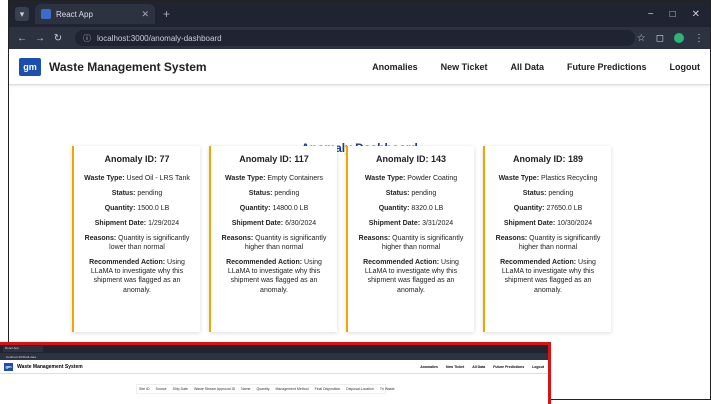 The height and width of the screenshot is (404, 711). What do you see at coordinates (670, 38) in the screenshot?
I see `toolbar-right: ☆ ◻ ⋮` at bounding box center [670, 38].